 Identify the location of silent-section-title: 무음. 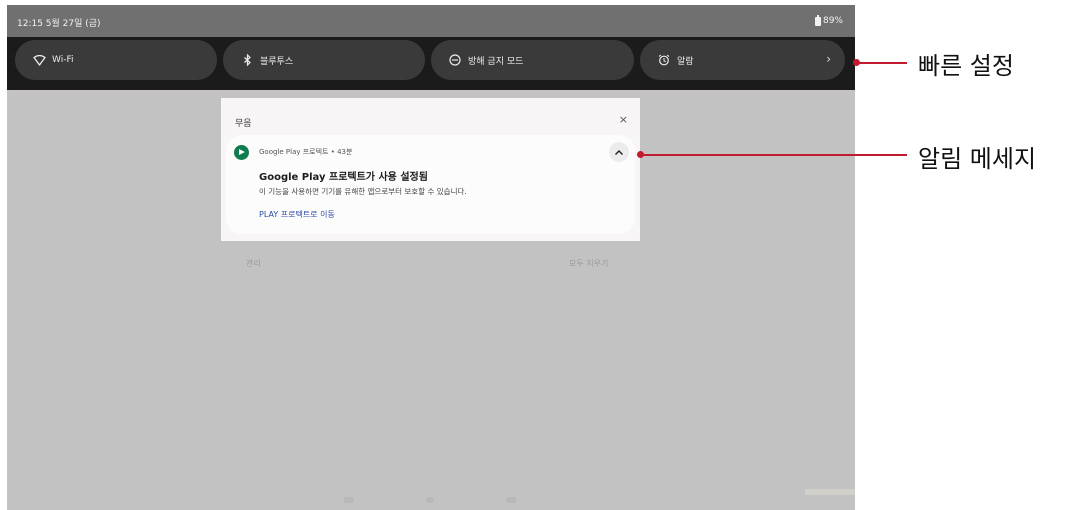
(243, 124).